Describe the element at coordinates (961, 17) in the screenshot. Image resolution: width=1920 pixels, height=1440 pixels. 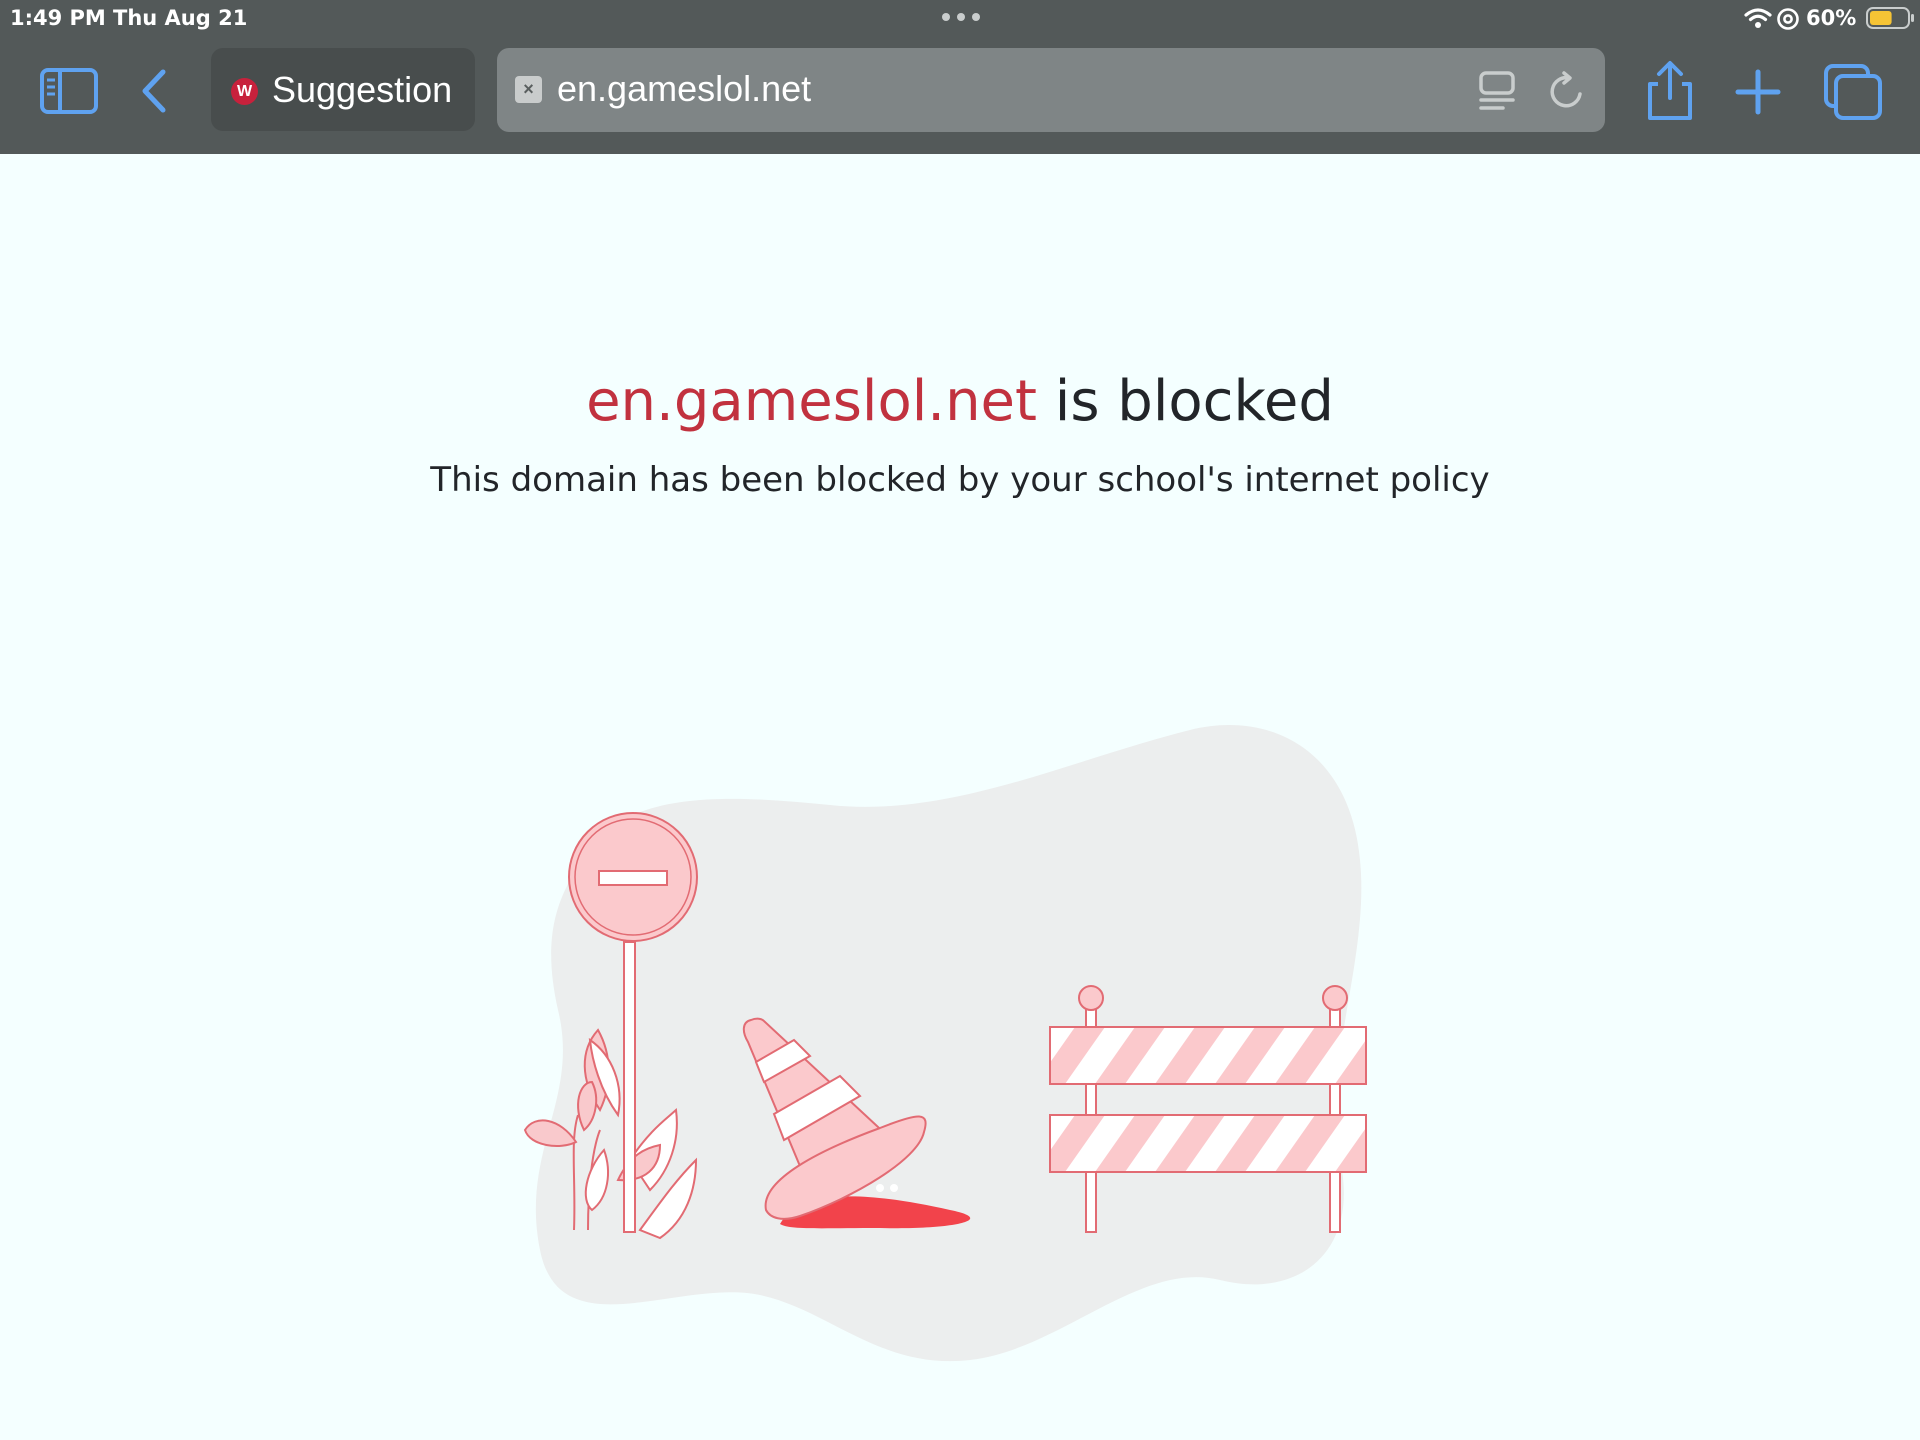
I see `multitasking-dots-icon` at that location.